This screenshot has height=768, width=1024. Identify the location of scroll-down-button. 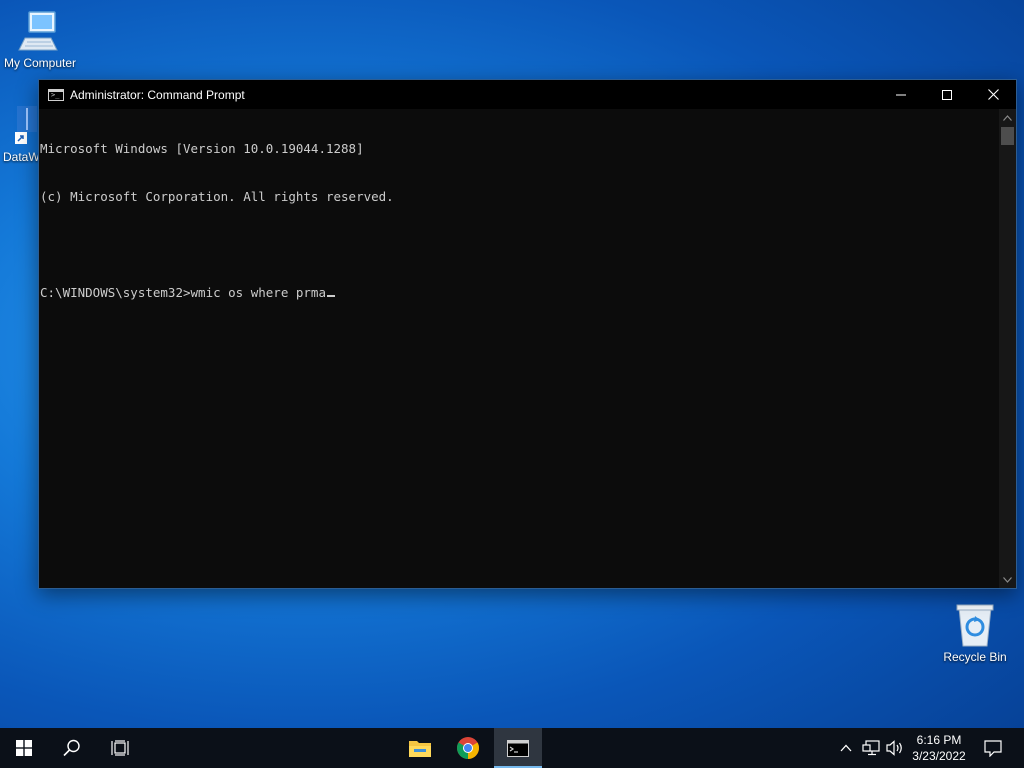
(1007, 579).